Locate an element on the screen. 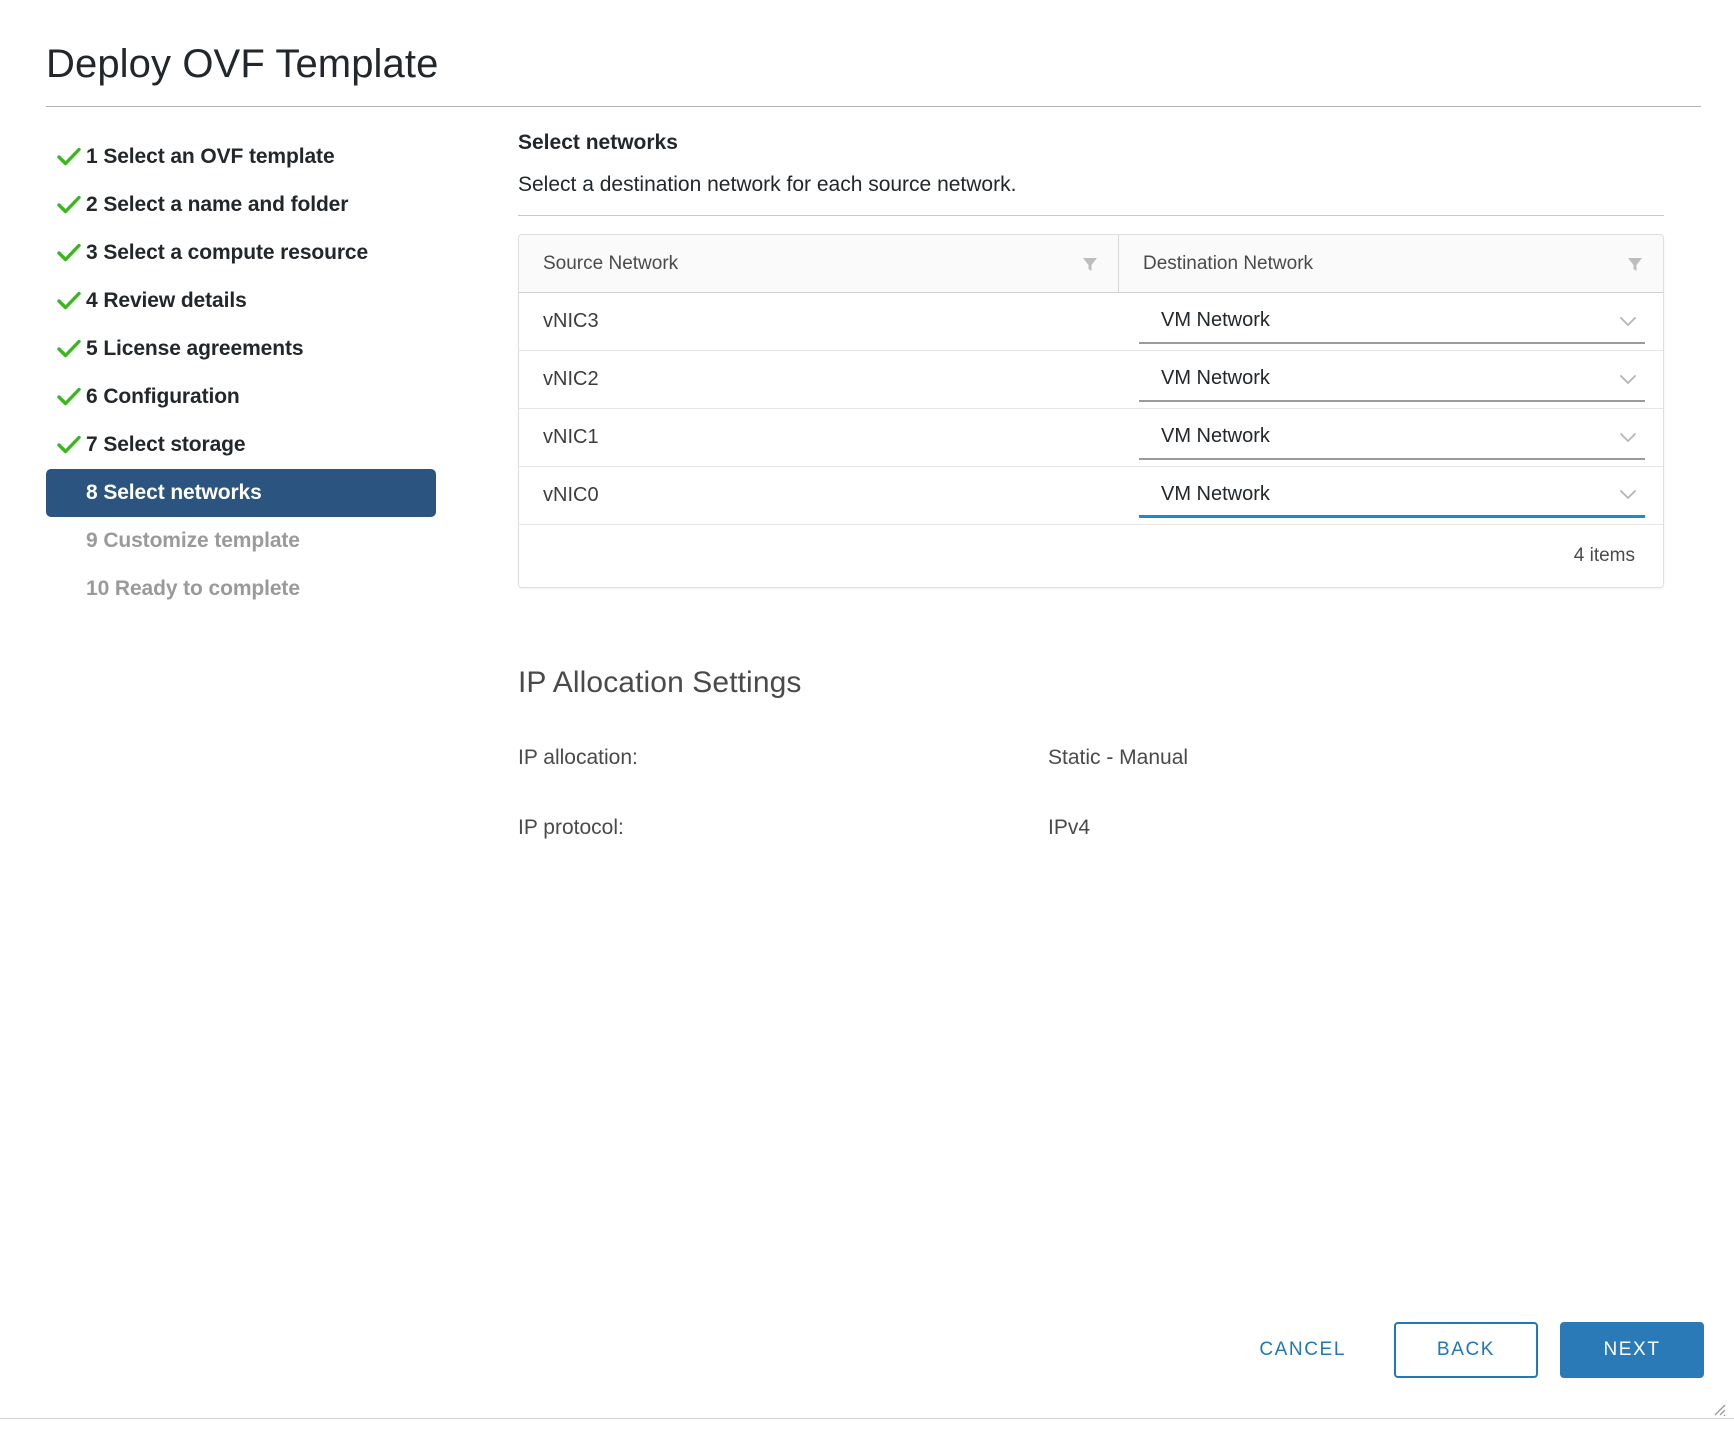  ip-protocol-label: IP protocol: is located at coordinates (571, 827).